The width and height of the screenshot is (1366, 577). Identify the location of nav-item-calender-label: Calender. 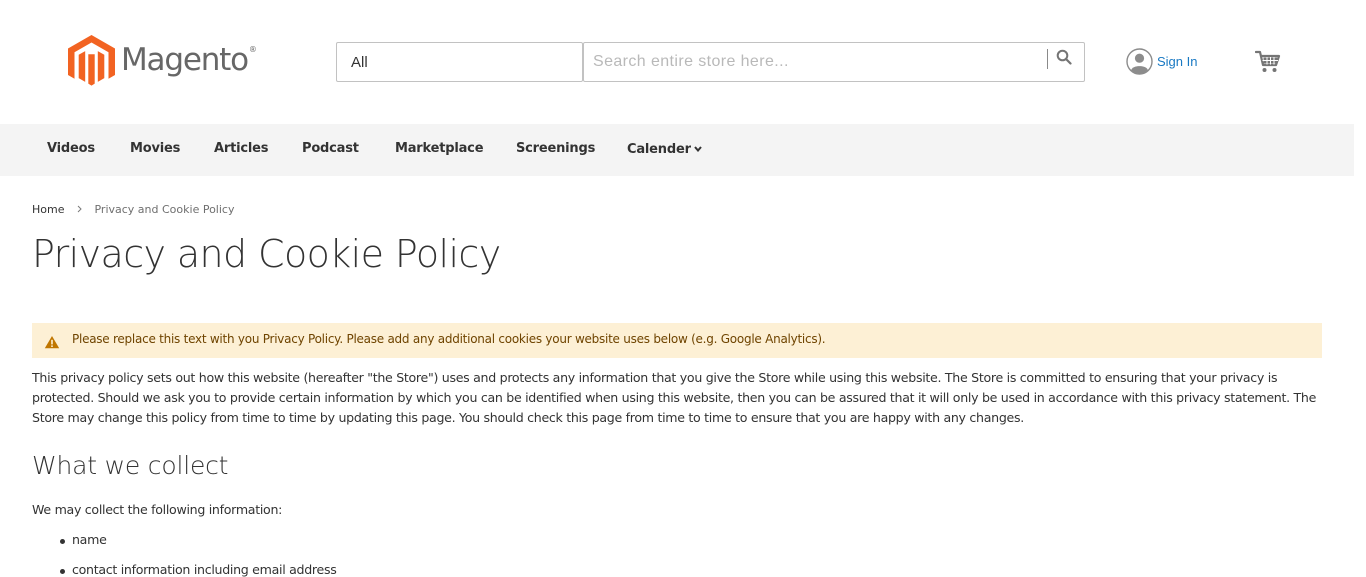
(659, 149).